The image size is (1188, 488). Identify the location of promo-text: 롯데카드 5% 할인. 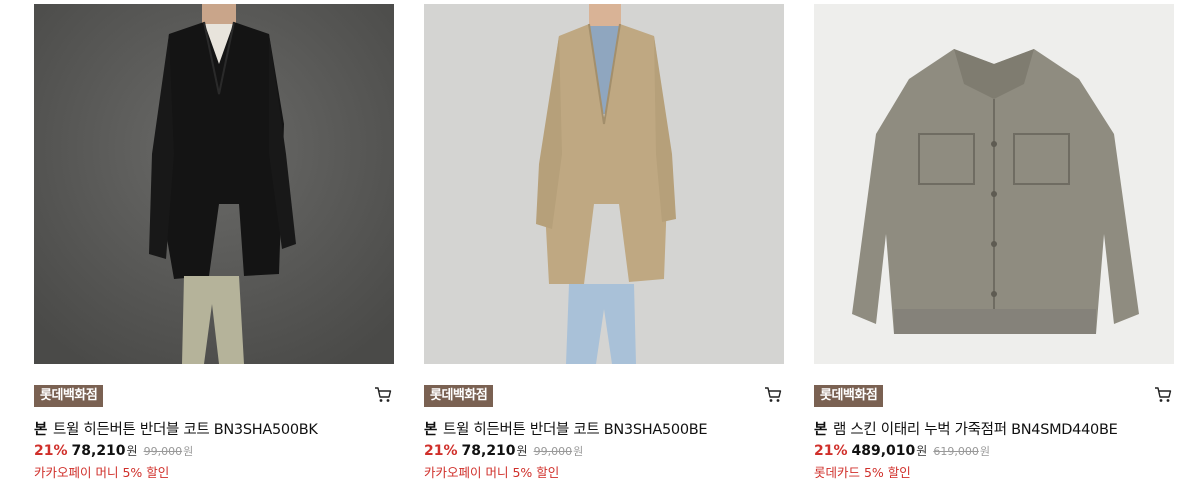
(862, 472).